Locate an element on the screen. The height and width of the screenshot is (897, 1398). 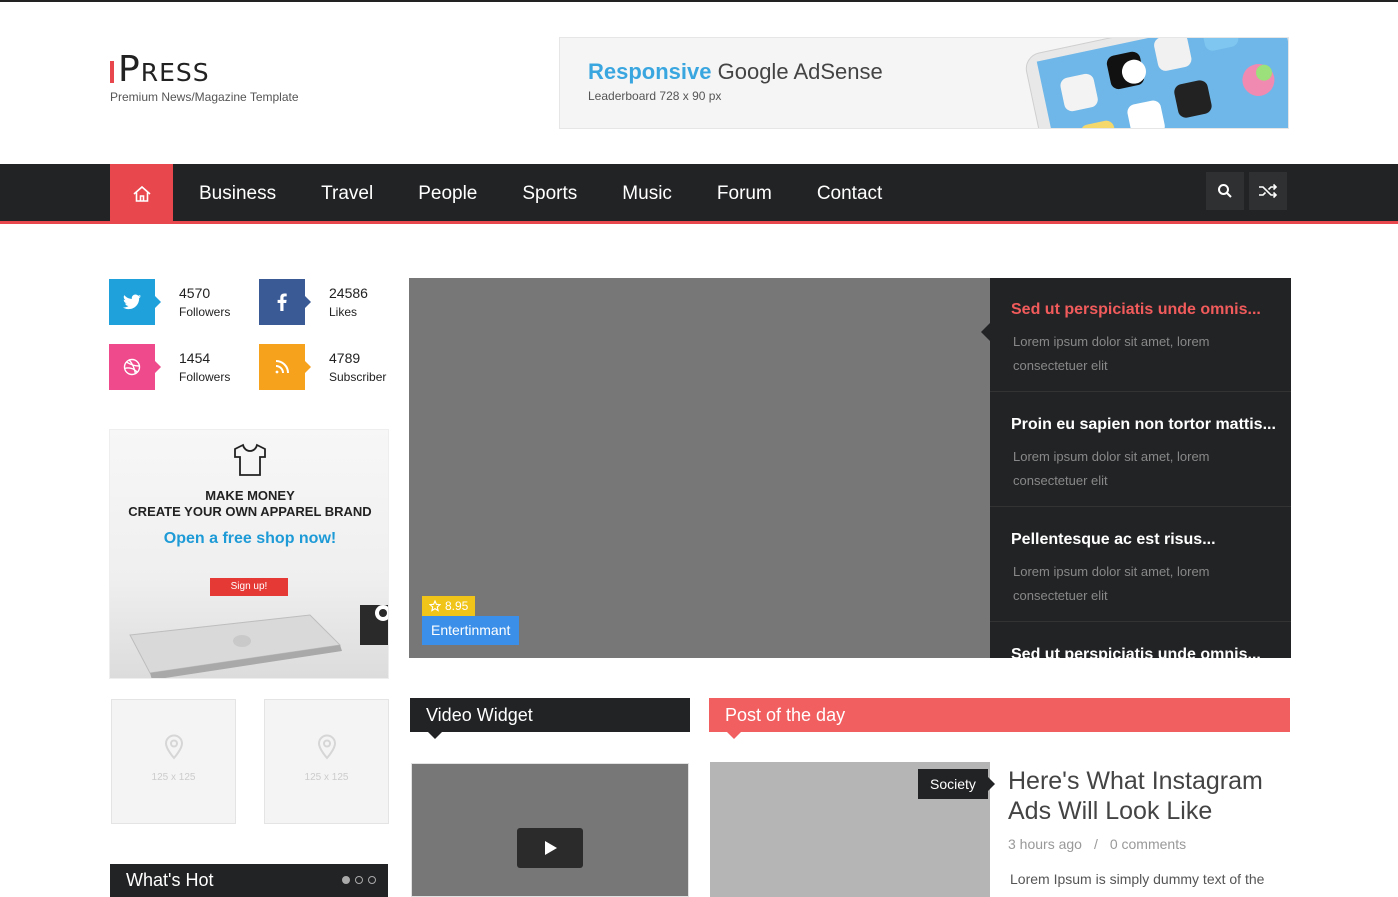
post-of-day-title: Post of the day is located at coordinates (785, 715).